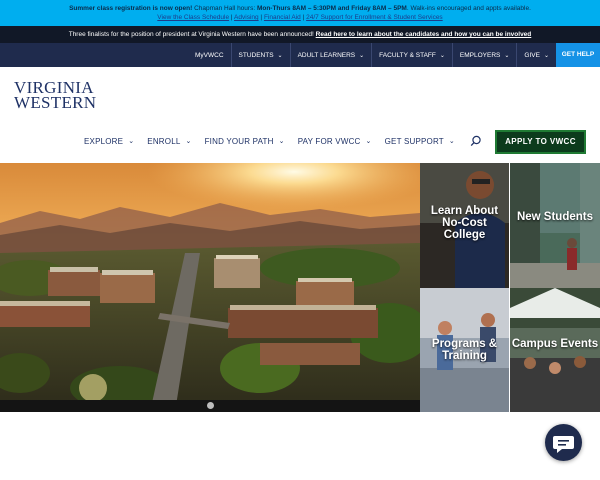  I want to click on nav-item-pay: PAY FOR VWCC ⌄, so click(335, 141).